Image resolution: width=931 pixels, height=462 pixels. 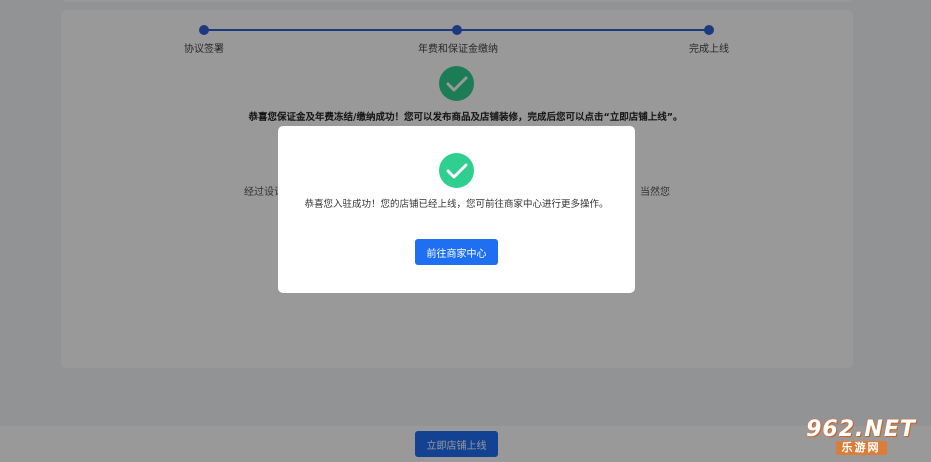 I want to click on watermark-logo: 962.NET 乐游网, so click(x=861, y=437).